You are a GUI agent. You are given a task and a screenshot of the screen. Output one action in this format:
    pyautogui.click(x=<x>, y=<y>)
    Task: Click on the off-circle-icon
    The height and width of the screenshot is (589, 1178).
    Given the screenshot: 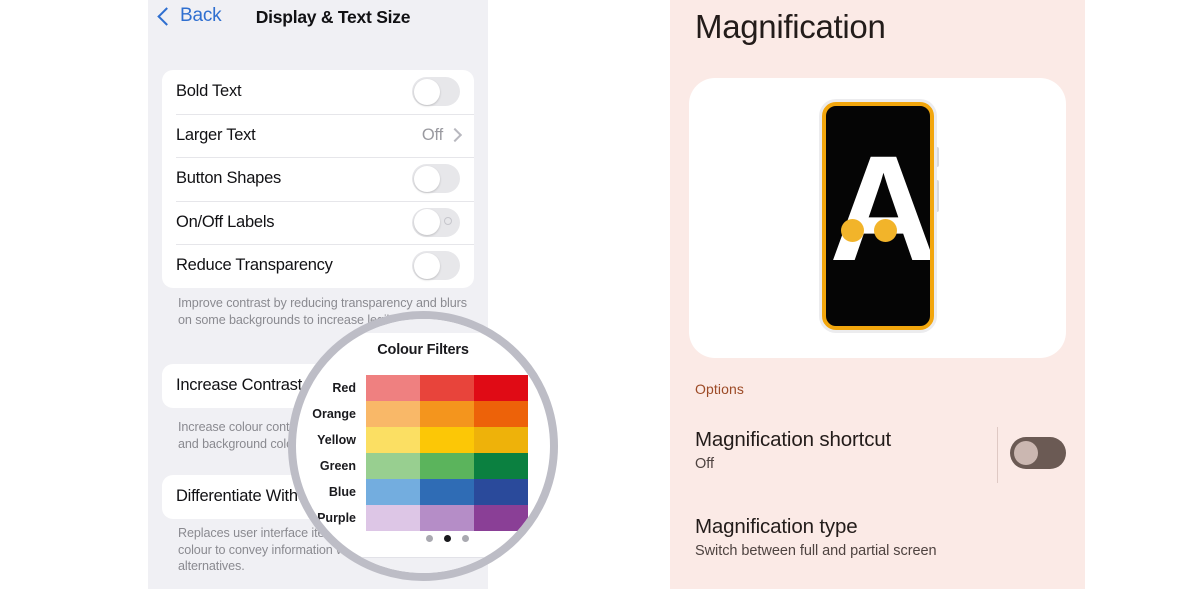 What is the action you would take?
    pyautogui.click(x=448, y=221)
    